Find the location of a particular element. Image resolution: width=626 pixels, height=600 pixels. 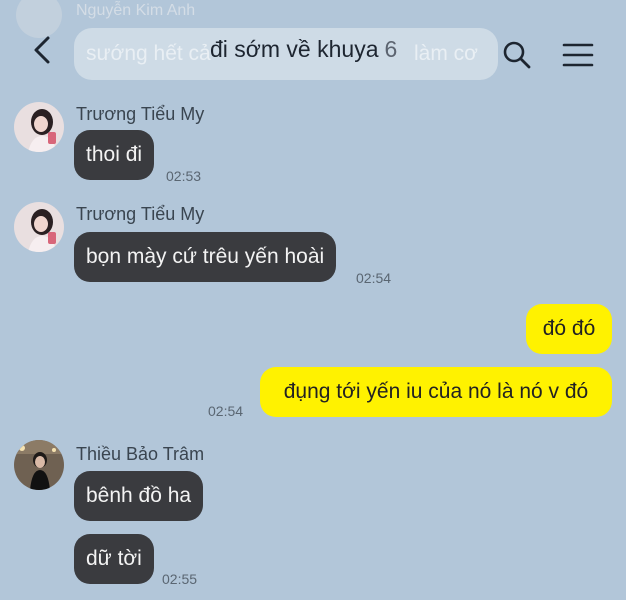

menu-icon is located at coordinates (578, 55).